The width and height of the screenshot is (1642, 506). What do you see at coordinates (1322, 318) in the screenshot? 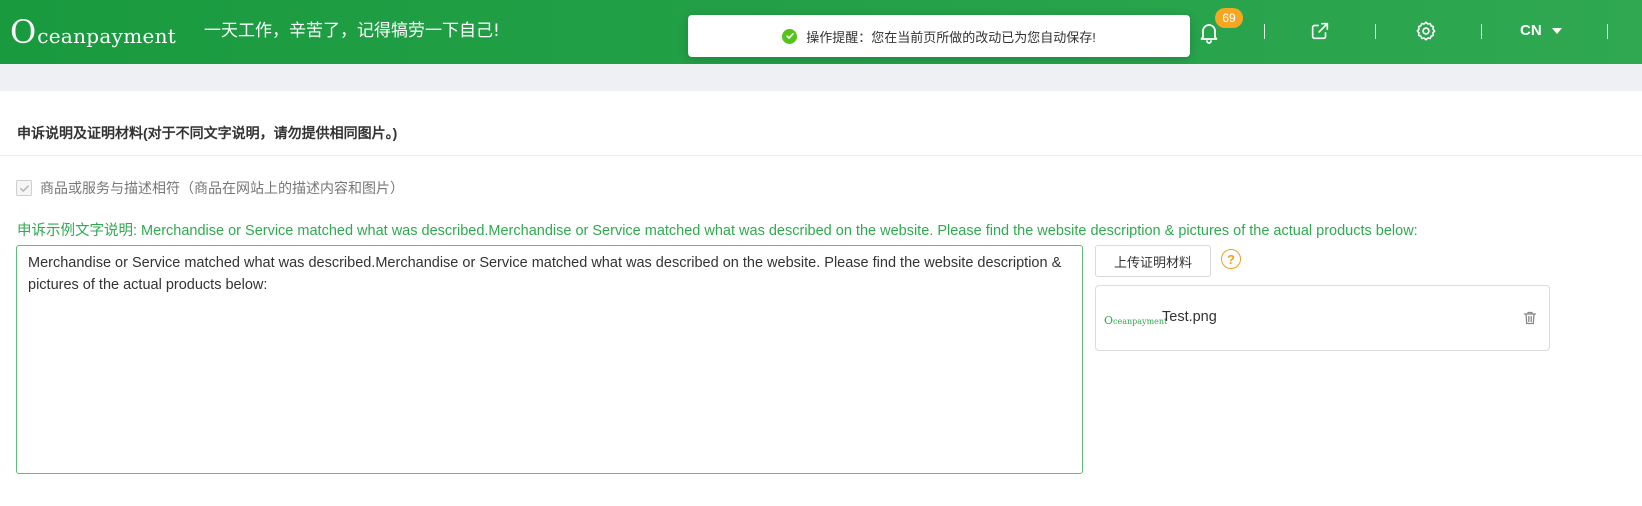
I see `uploaded-file-item: O ceanpayment Test.png` at bounding box center [1322, 318].